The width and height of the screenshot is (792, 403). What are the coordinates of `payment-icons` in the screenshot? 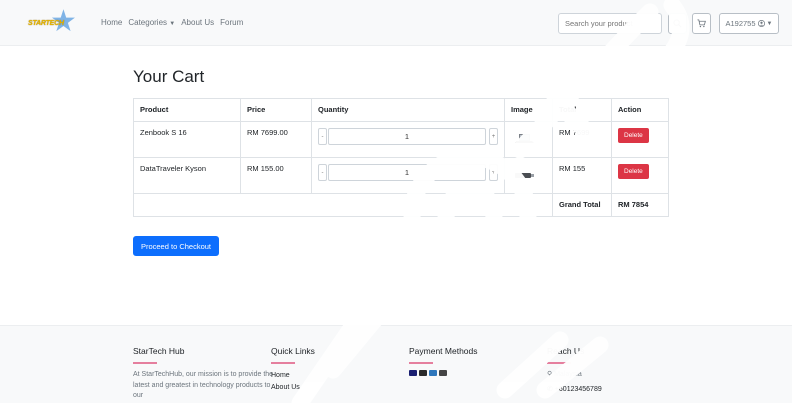 It's located at (469, 373).